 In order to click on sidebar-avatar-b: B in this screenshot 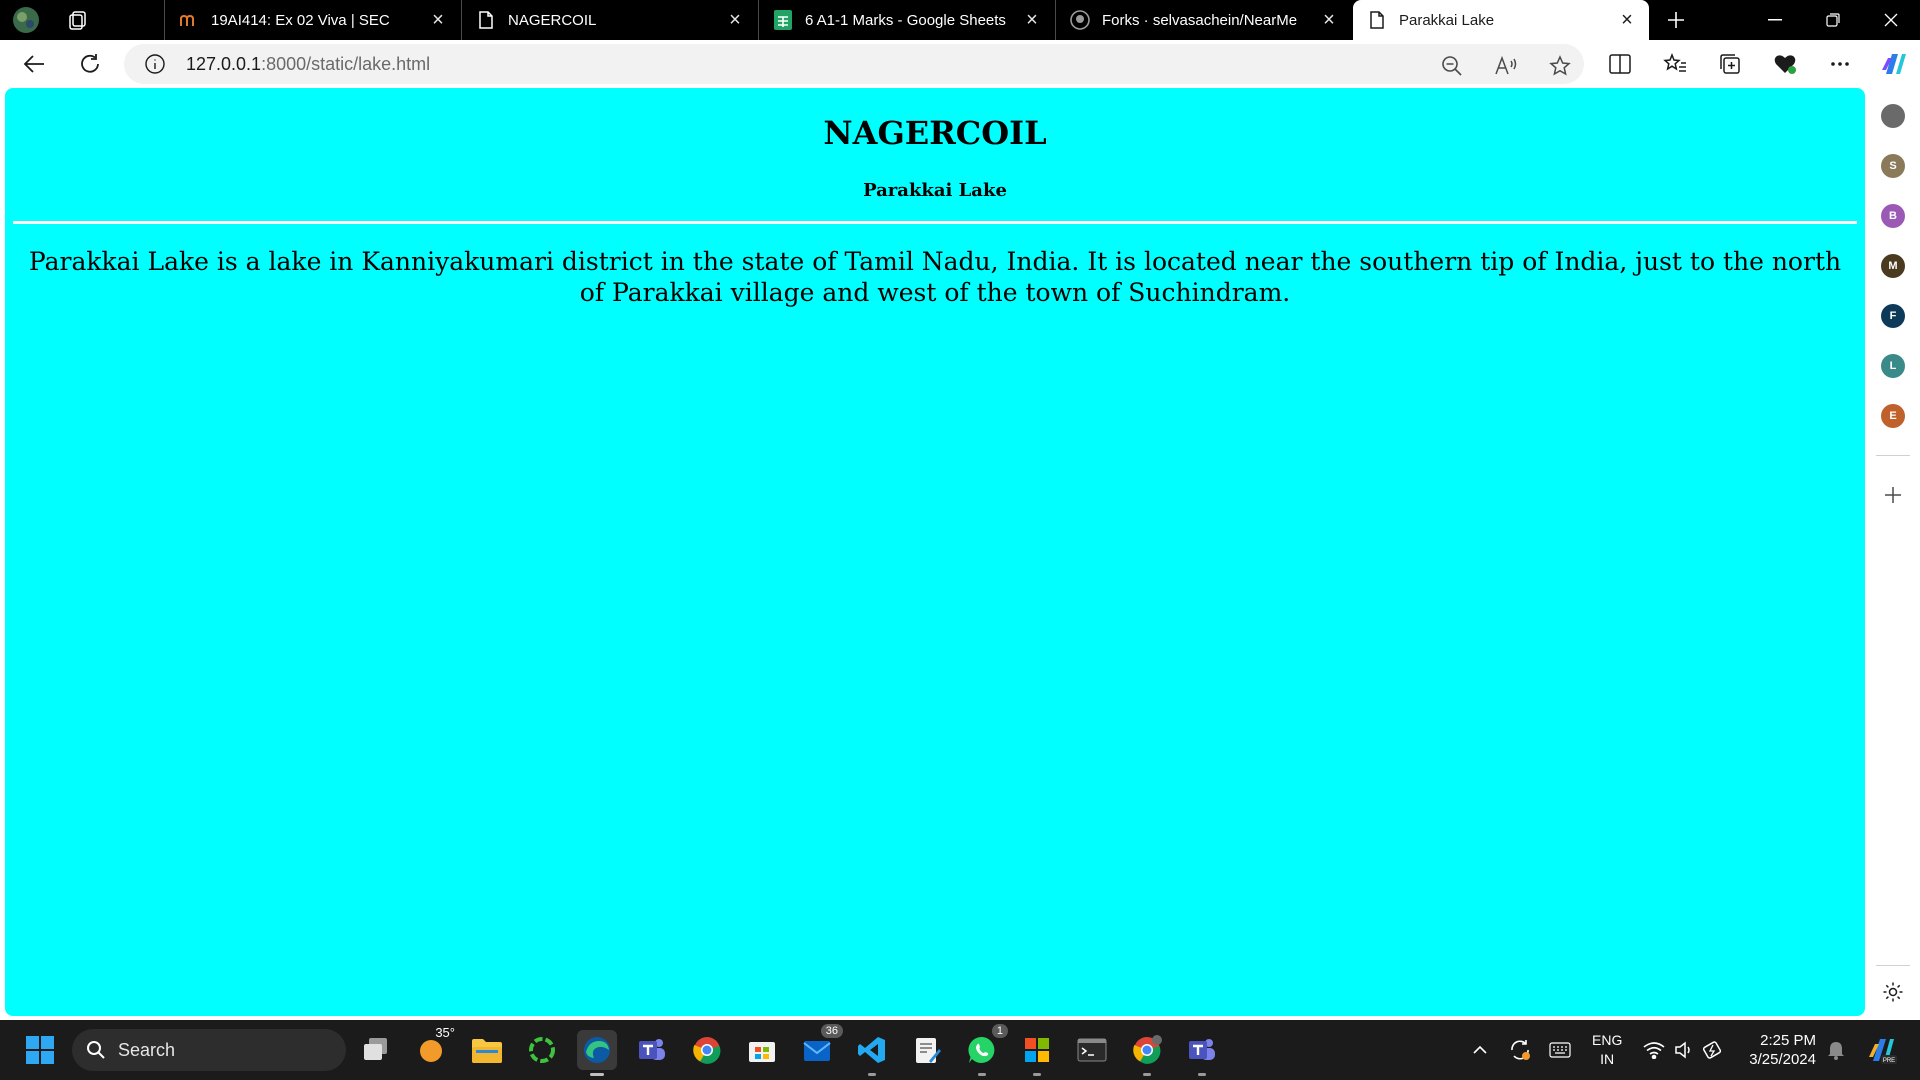, I will do `click(1893, 216)`.